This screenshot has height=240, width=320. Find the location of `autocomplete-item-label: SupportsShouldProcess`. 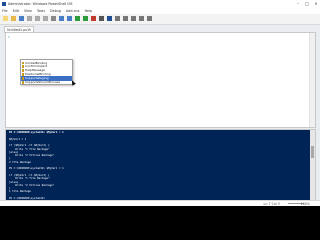

autocomplete-item-label: SupportsShouldProcess is located at coordinates (43, 82).